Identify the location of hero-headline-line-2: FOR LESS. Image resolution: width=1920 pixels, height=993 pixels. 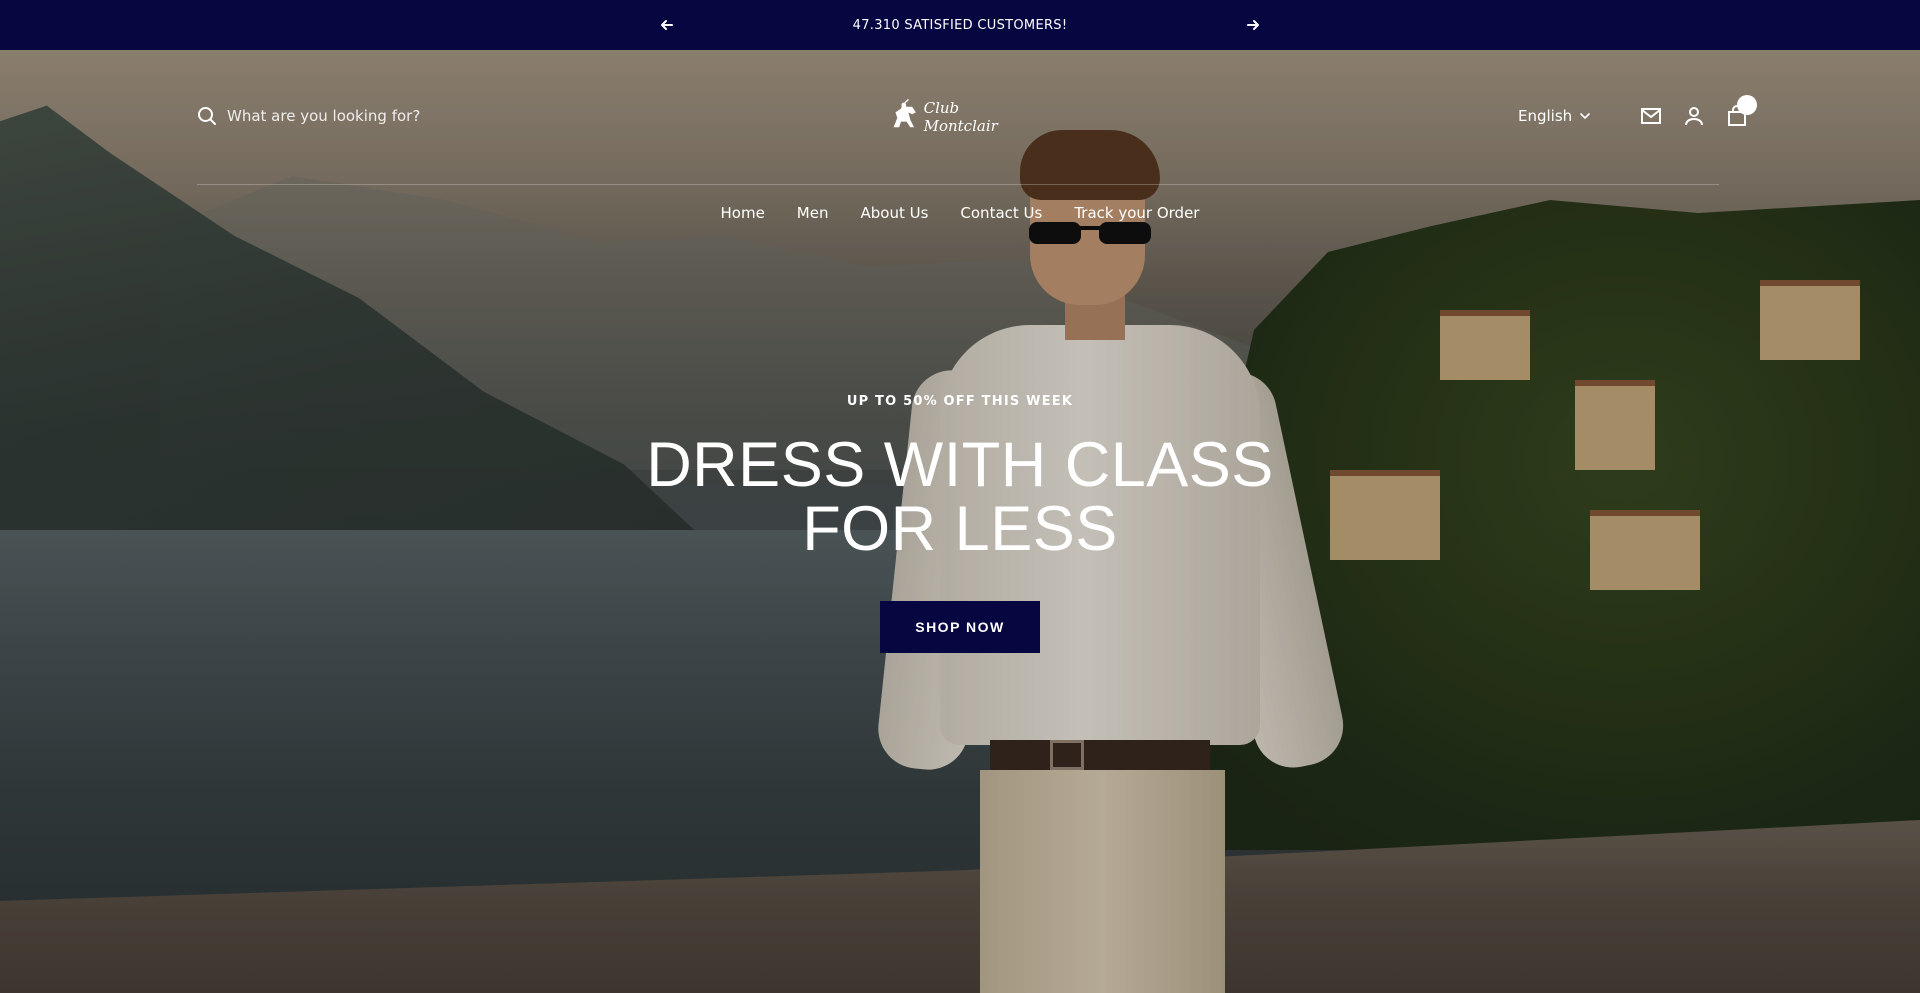
(960, 529).